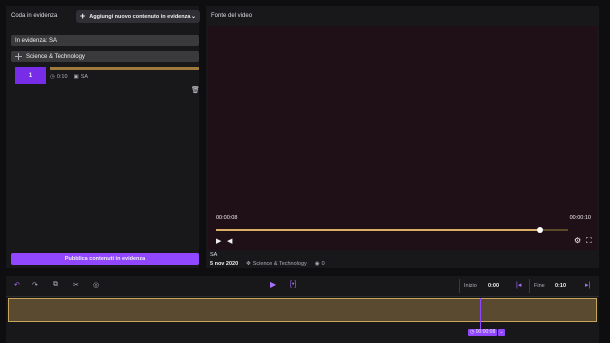 This screenshot has height=343, width=610. I want to click on scissors-icon: ✂, so click(76, 285).